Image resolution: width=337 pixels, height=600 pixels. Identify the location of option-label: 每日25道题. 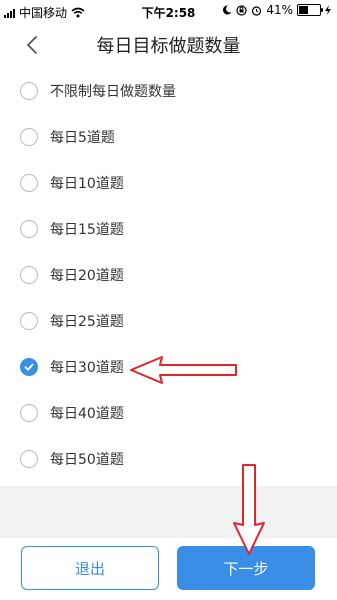
(87, 322).